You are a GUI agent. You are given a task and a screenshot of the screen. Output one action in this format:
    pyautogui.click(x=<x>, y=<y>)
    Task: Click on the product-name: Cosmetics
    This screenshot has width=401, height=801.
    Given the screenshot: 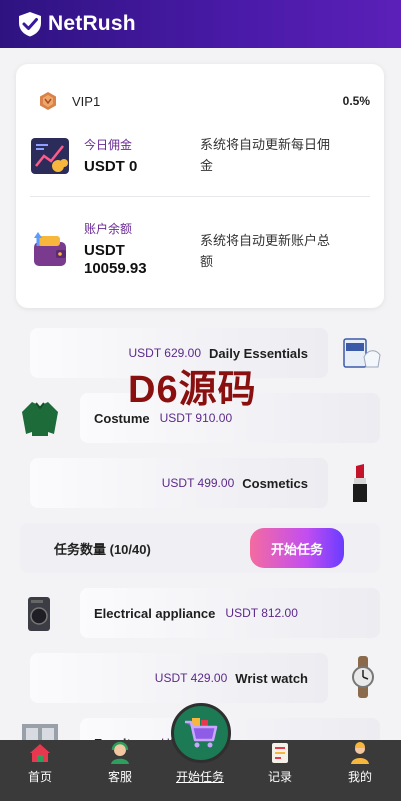 What is the action you would take?
    pyautogui.click(x=275, y=483)
    